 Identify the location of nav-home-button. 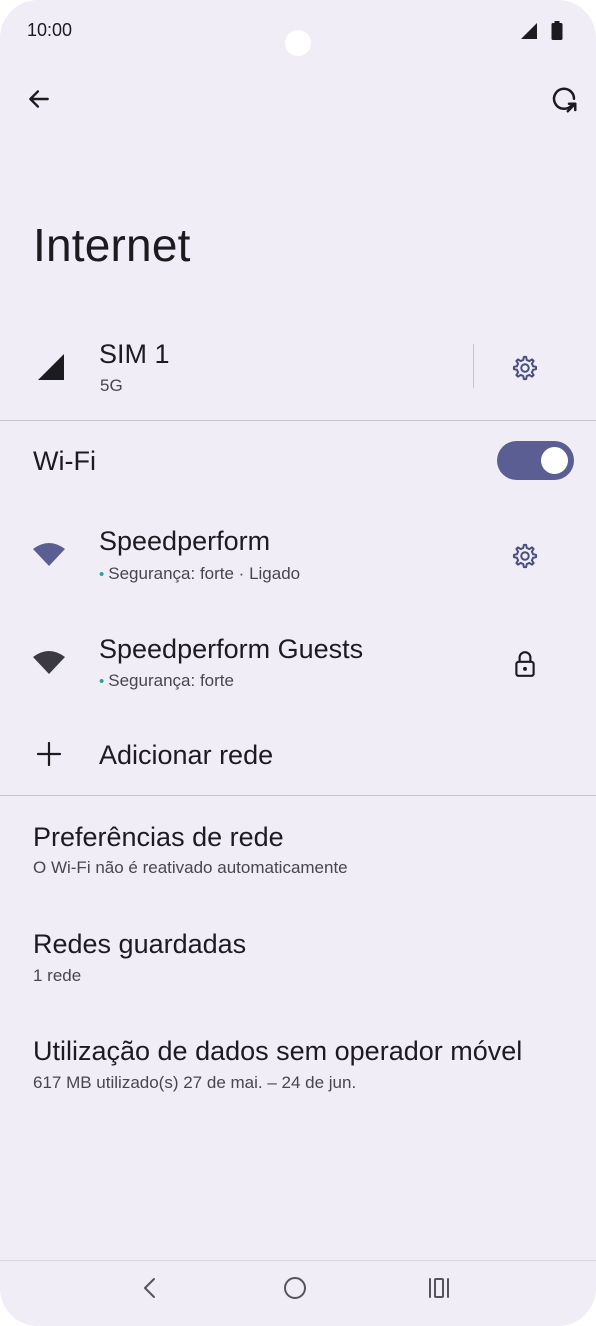
(295, 1288).